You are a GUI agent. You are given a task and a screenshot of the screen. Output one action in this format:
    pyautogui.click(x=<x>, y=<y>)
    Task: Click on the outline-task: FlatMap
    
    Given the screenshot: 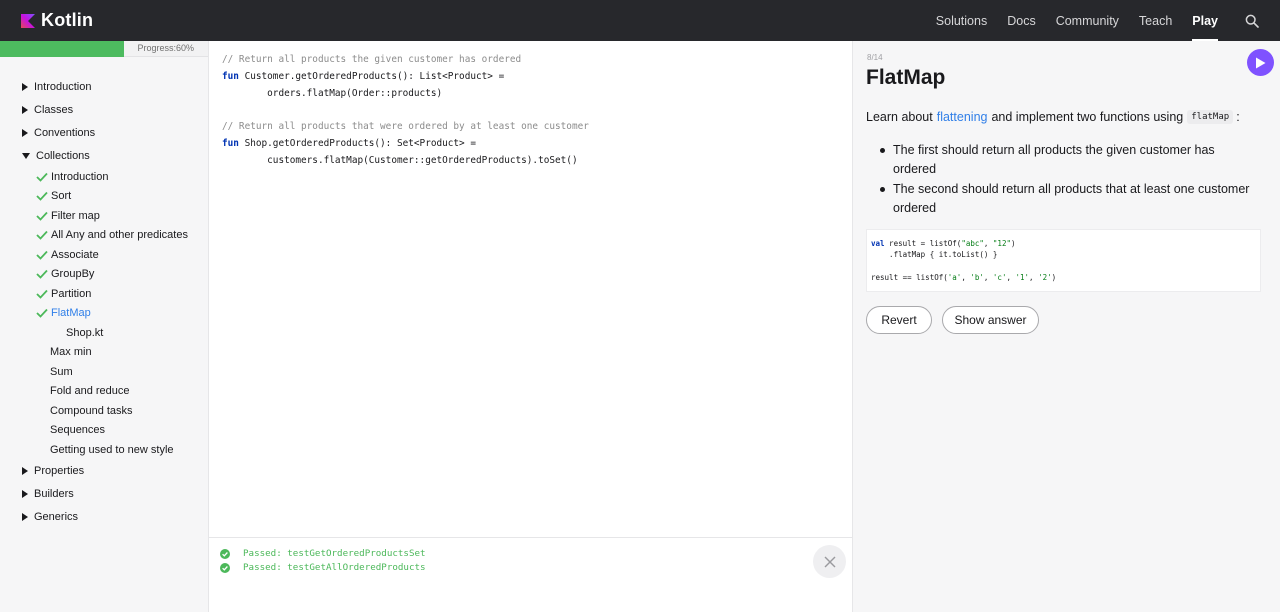 What is the action you would take?
    pyautogui.click(x=104, y=314)
    